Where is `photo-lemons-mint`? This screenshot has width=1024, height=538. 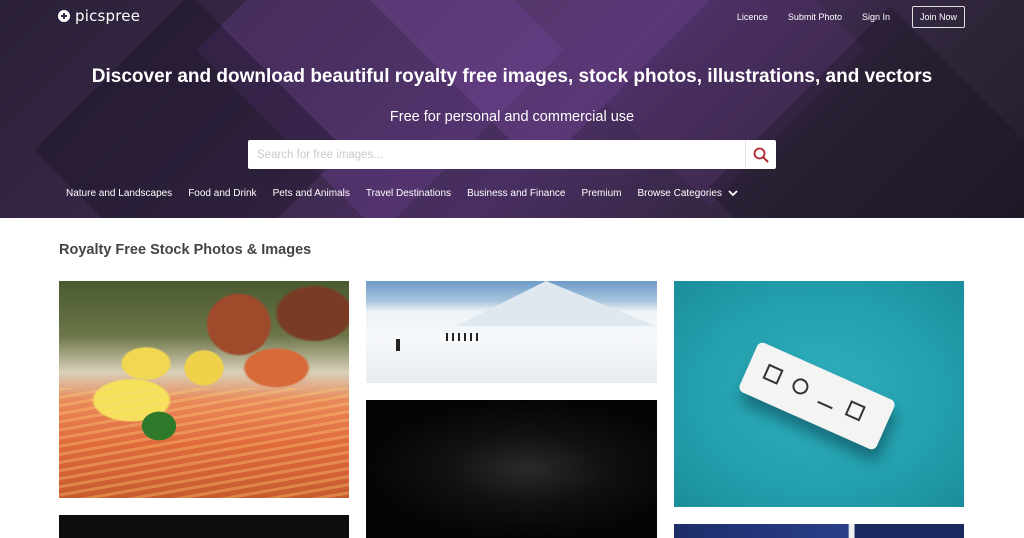
photo-lemons-mint is located at coordinates (204, 389).